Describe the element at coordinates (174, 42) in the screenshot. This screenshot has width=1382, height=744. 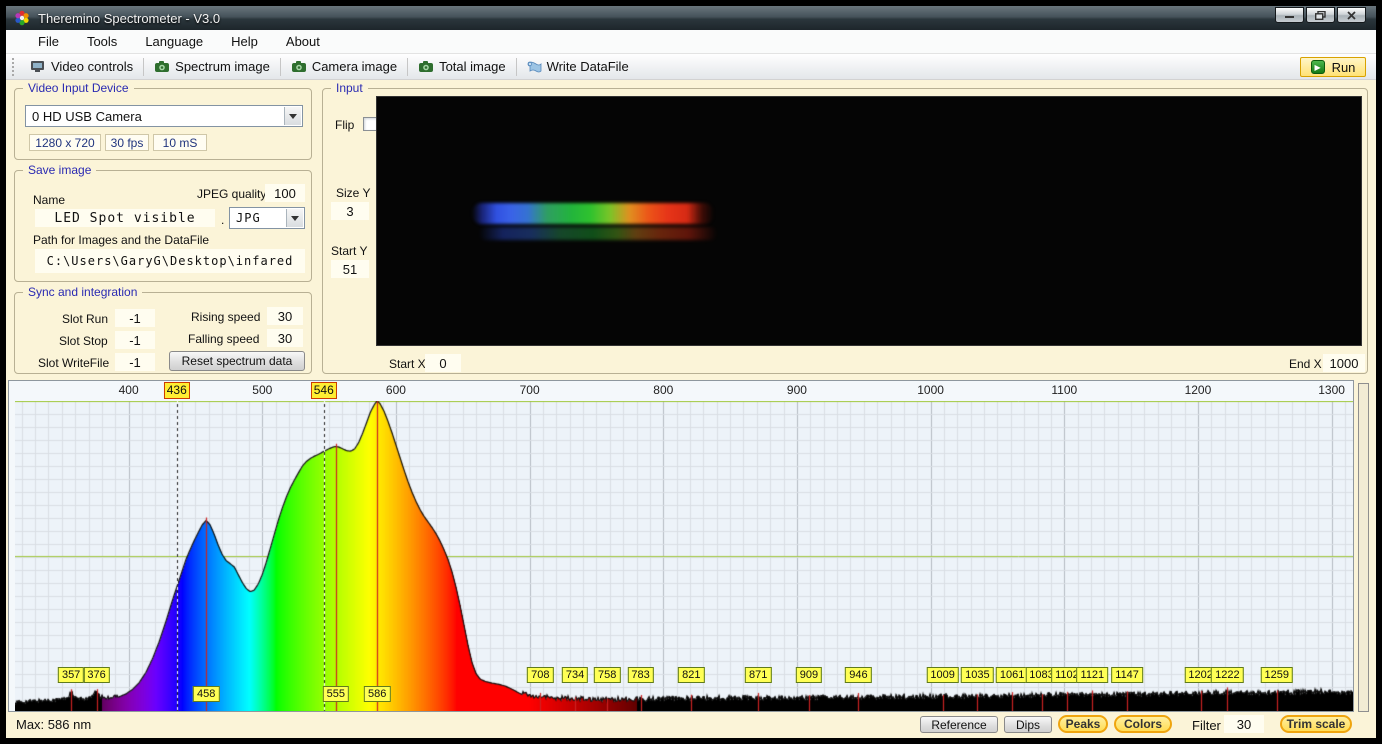
I see `menu-language: Language` at that location.